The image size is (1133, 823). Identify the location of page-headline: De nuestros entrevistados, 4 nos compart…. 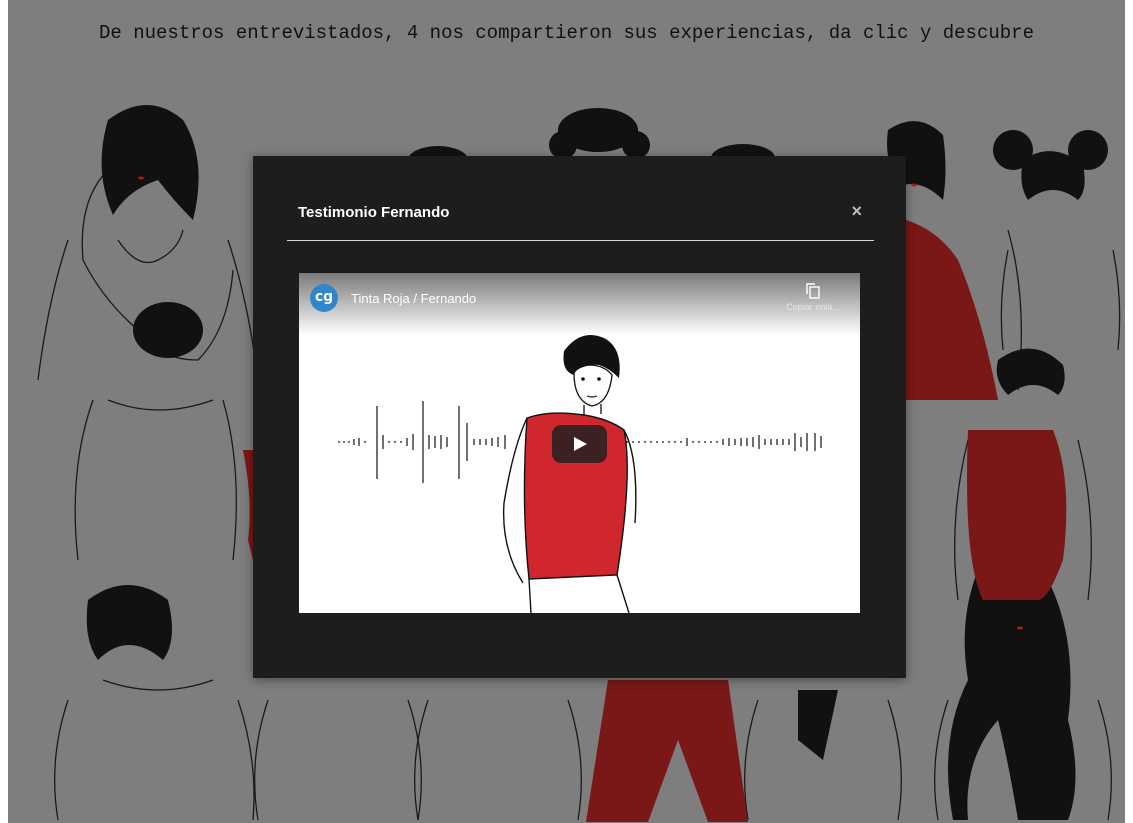
(566, 33).